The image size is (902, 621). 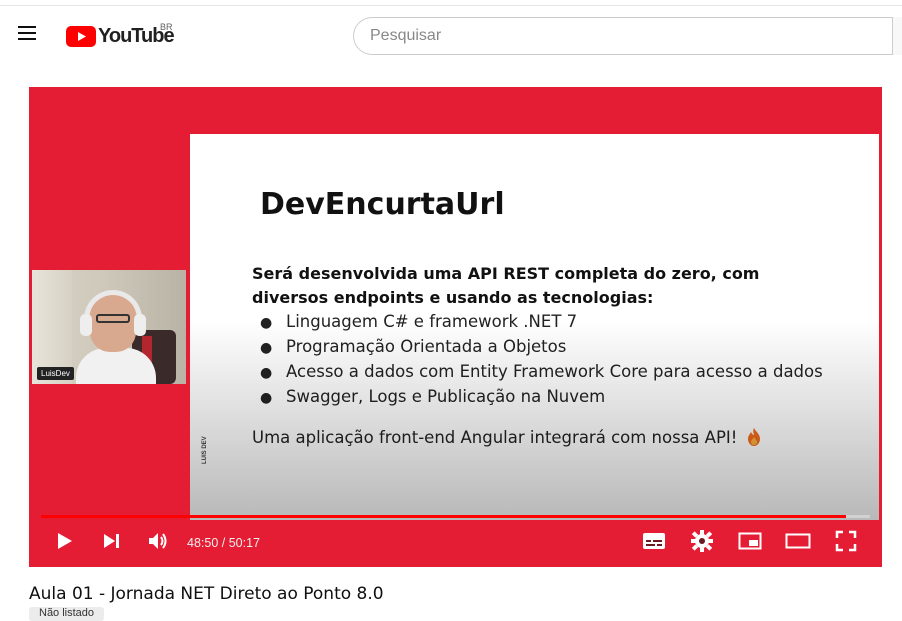 I want to click on subtitles-icon, so click(x=654, y=541).